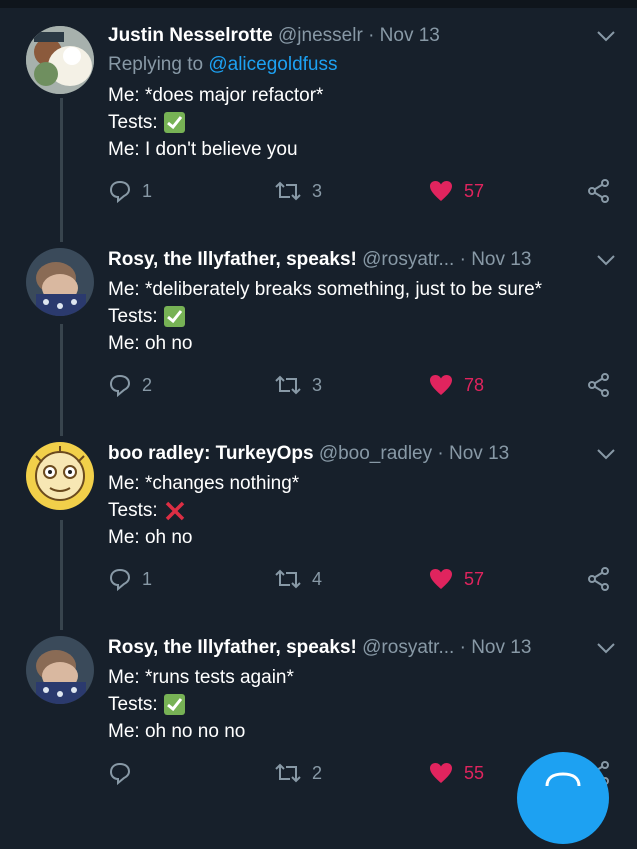 The image size is (637, 849). I want to click on tweet-line: Me: *runs tests again*, so click(201, 677).